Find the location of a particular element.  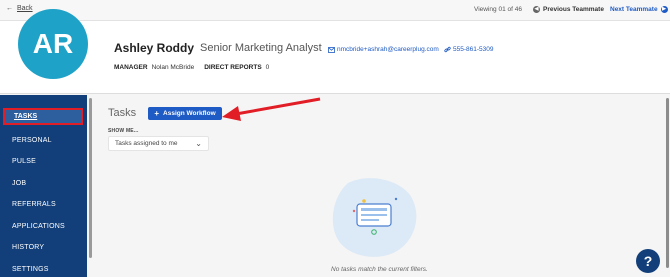

assign-workflow-button: + Assign Workflow is located at coordinates (185, 113).